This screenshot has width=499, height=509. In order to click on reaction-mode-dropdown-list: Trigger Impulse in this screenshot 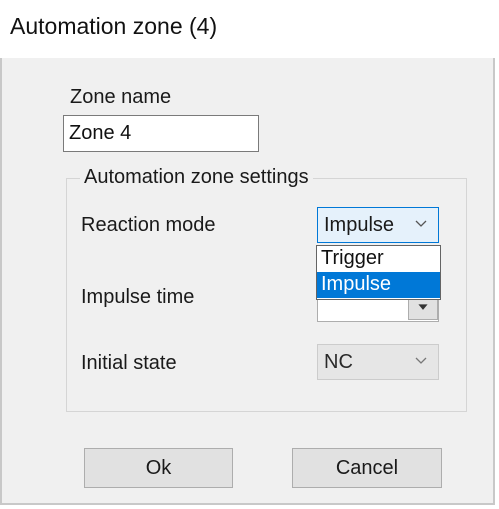, I will do `click(378, 272)`.